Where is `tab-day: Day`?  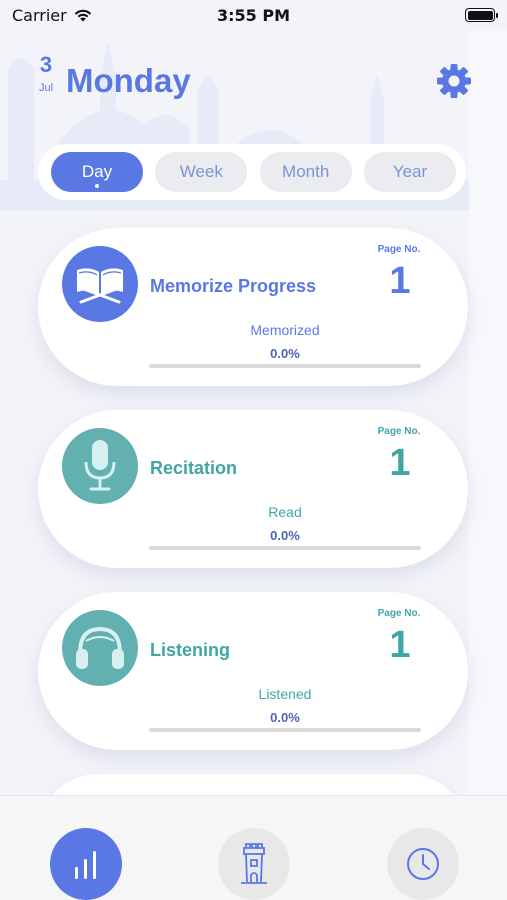 tab-day: Day is located at coordinates (97, 172).